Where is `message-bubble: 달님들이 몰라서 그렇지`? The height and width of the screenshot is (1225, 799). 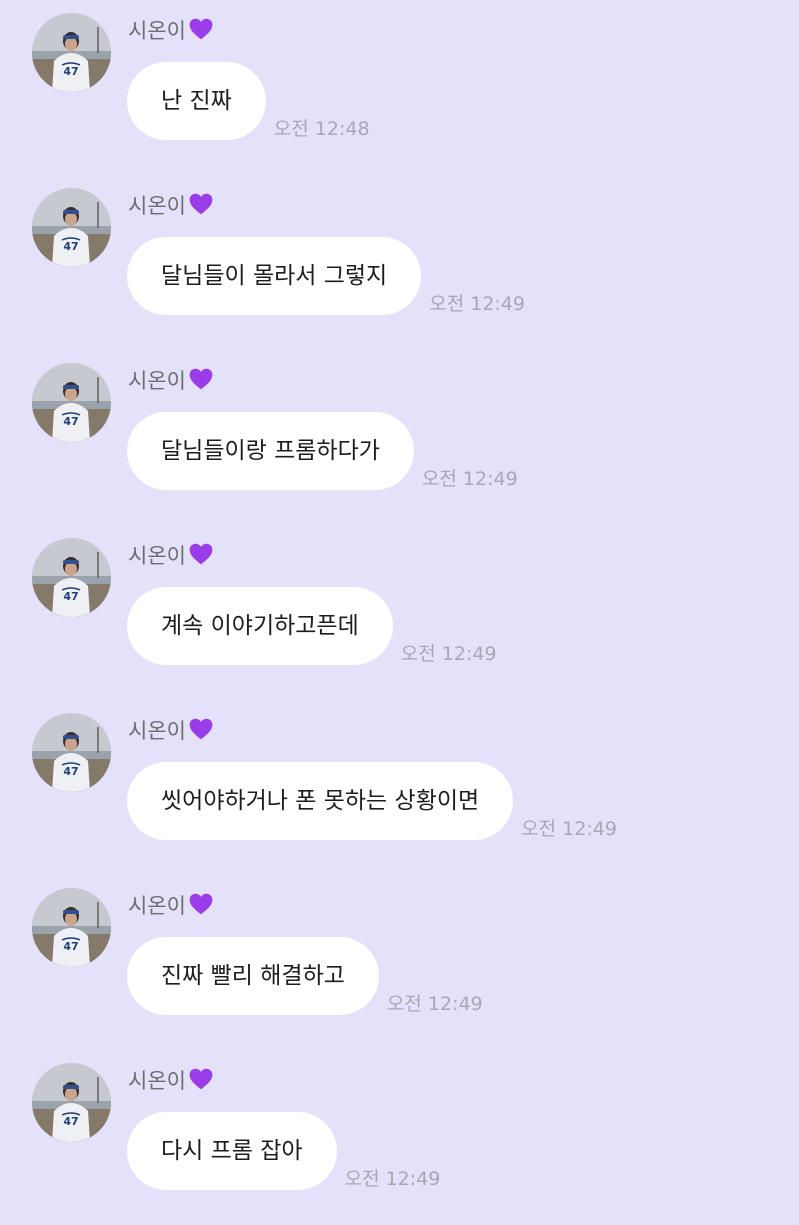
message-bubble: 달님들이 몰라서 그렇지 is located at coordinates (274, 276).